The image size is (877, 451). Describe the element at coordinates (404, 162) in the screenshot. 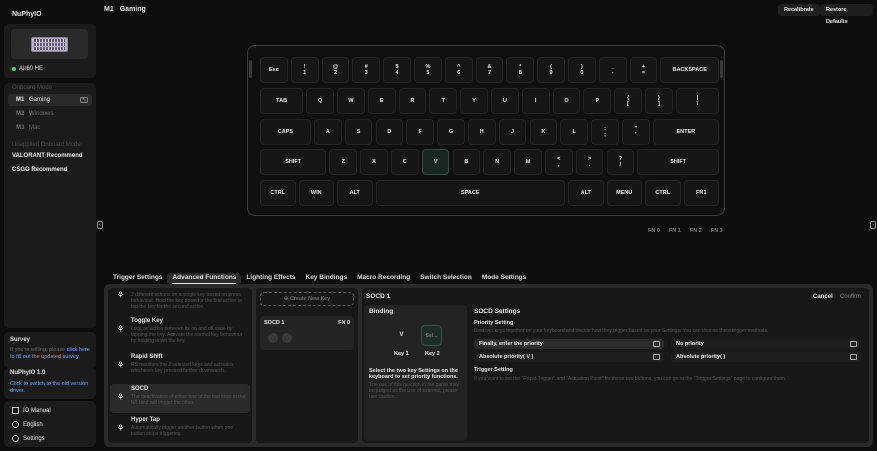

I see `key-3-3: C` at that location.